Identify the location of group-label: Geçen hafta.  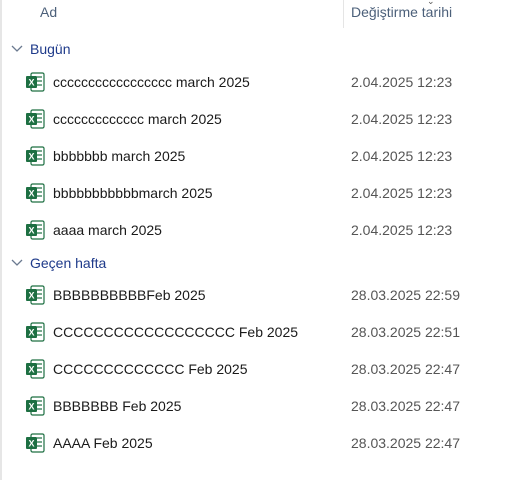
(68, 263).